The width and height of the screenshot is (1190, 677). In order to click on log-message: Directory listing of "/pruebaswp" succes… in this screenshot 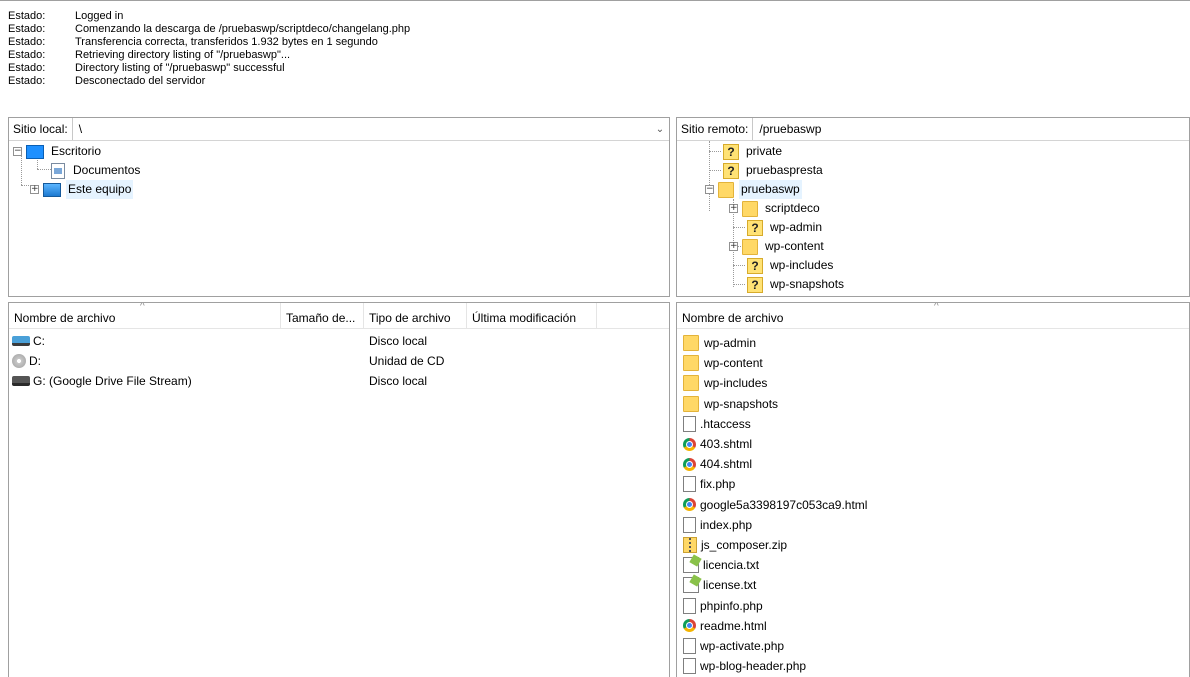, I will do `click(180, 68)`.